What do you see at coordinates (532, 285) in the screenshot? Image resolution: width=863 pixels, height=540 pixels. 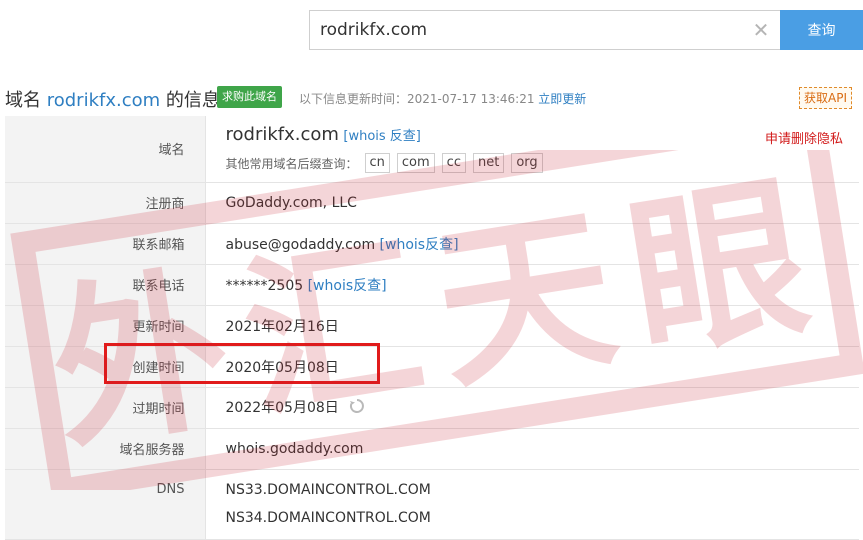 I see `row-value: ******2505 [whois反查]` at bounding box center [532, 285].